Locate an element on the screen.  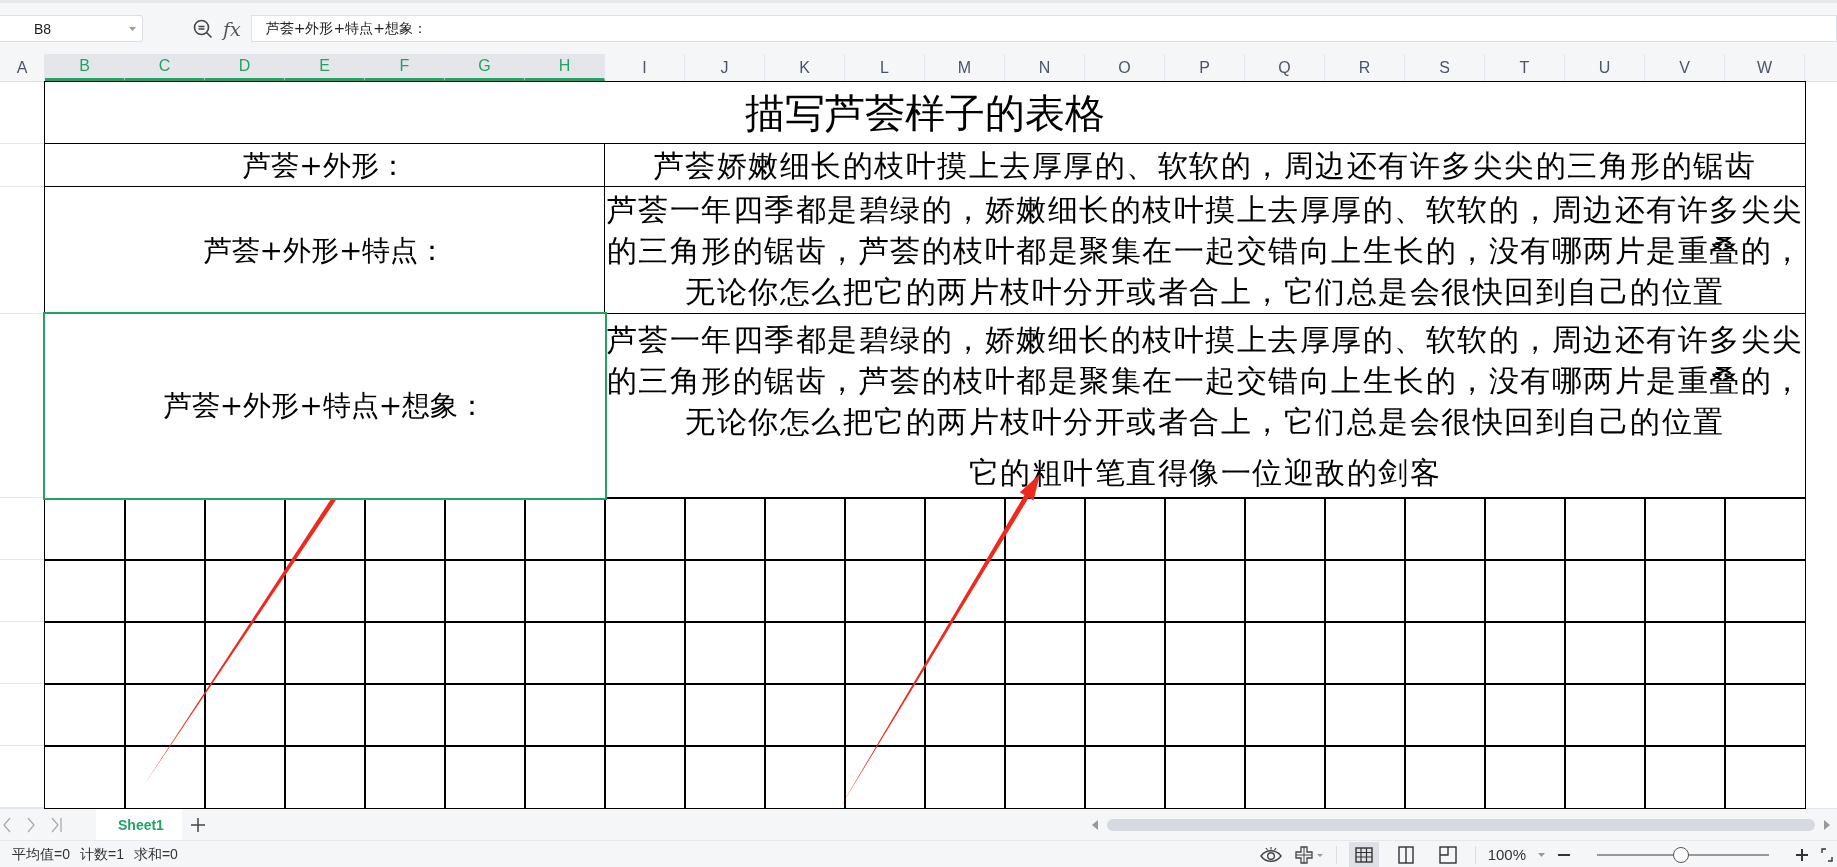
eye-icon is located at coordinates (1270, 854).